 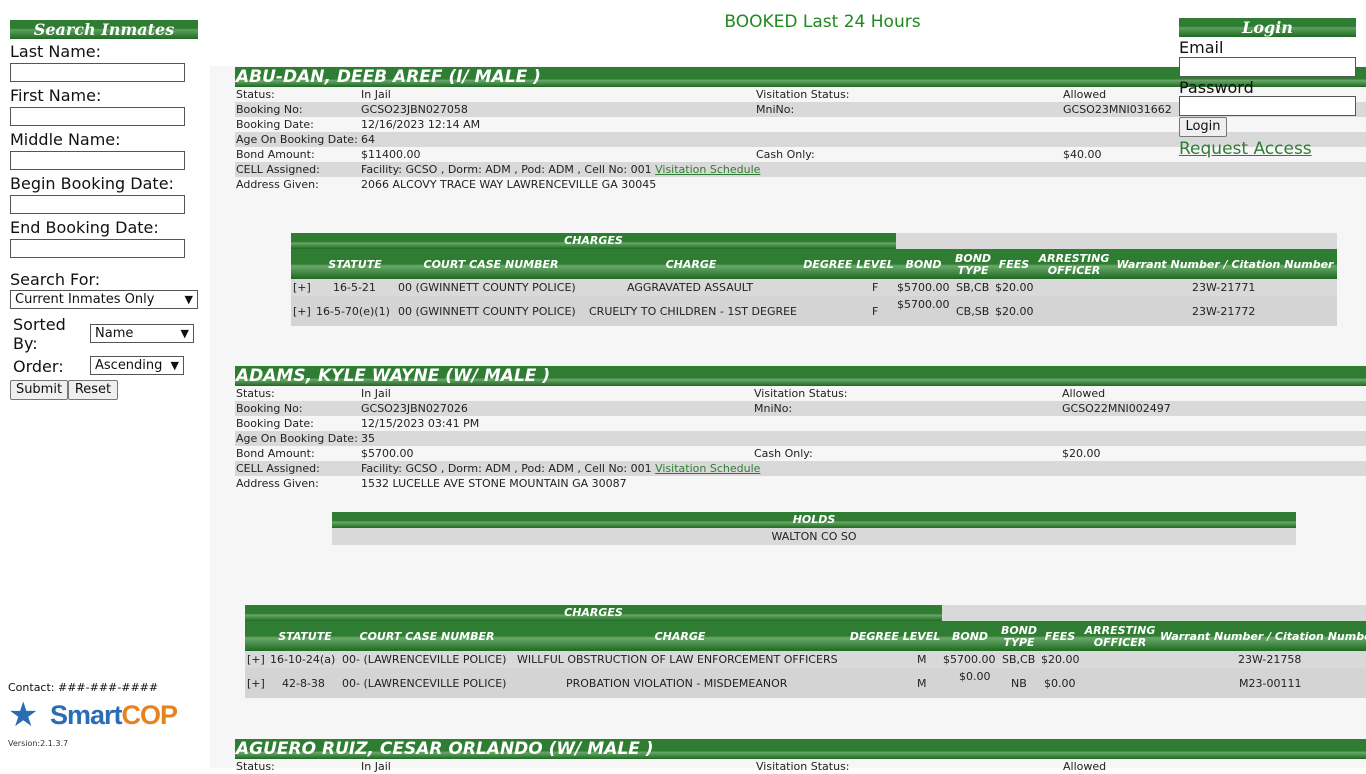 I want to click on col-officer-b: OFFICER, so click(x=1120, y=642).